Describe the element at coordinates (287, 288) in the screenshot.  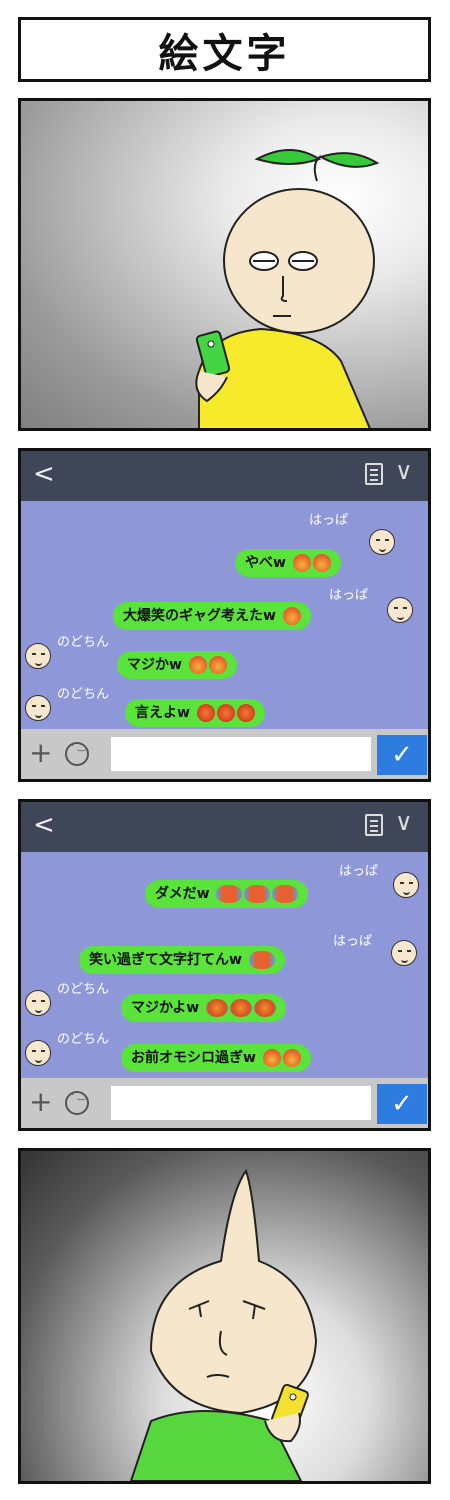
I see `panel-1-illustration` at that location.